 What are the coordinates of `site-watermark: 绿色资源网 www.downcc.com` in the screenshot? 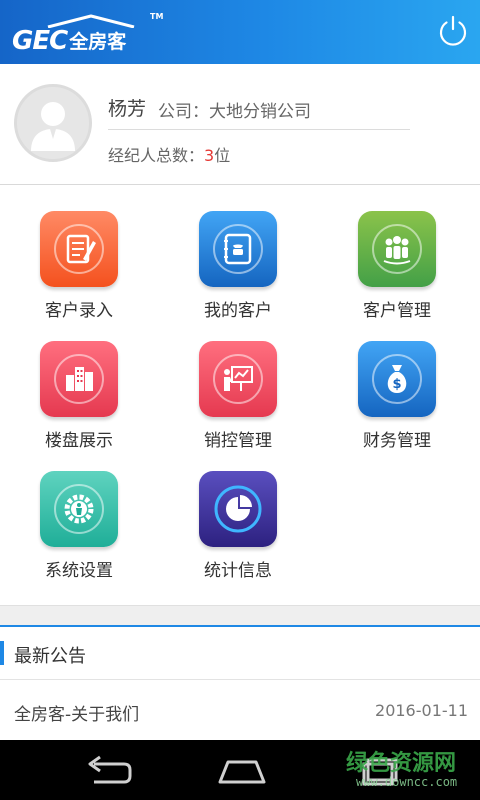 It's located at (407, 770).